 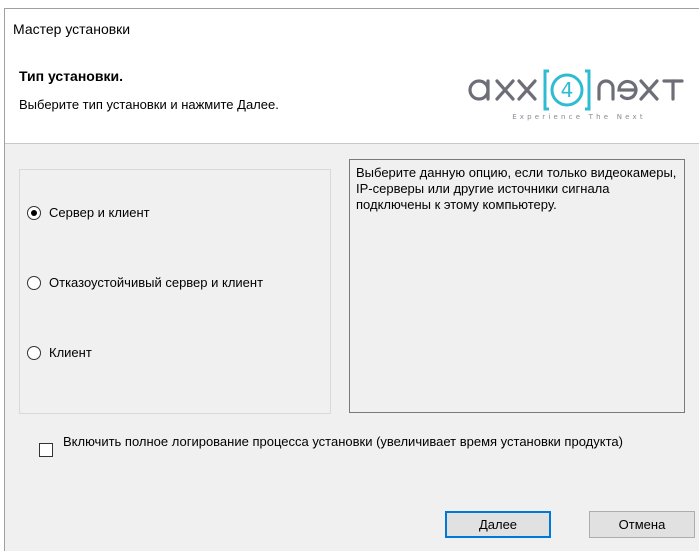 I want to click on page-subheading: Выберите тип установки и нажмите Далее., so click(x=149, y=104).